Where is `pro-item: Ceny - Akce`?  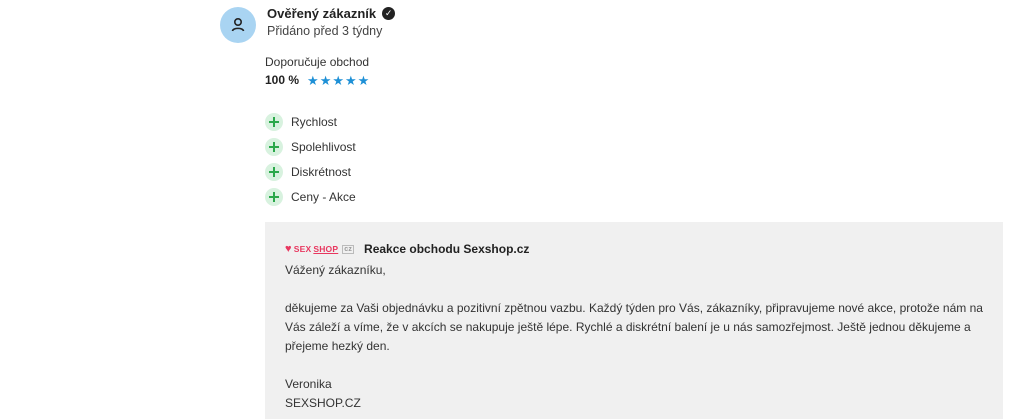
pro-item: Ceny - Akce is located at coordinates (310, 196).